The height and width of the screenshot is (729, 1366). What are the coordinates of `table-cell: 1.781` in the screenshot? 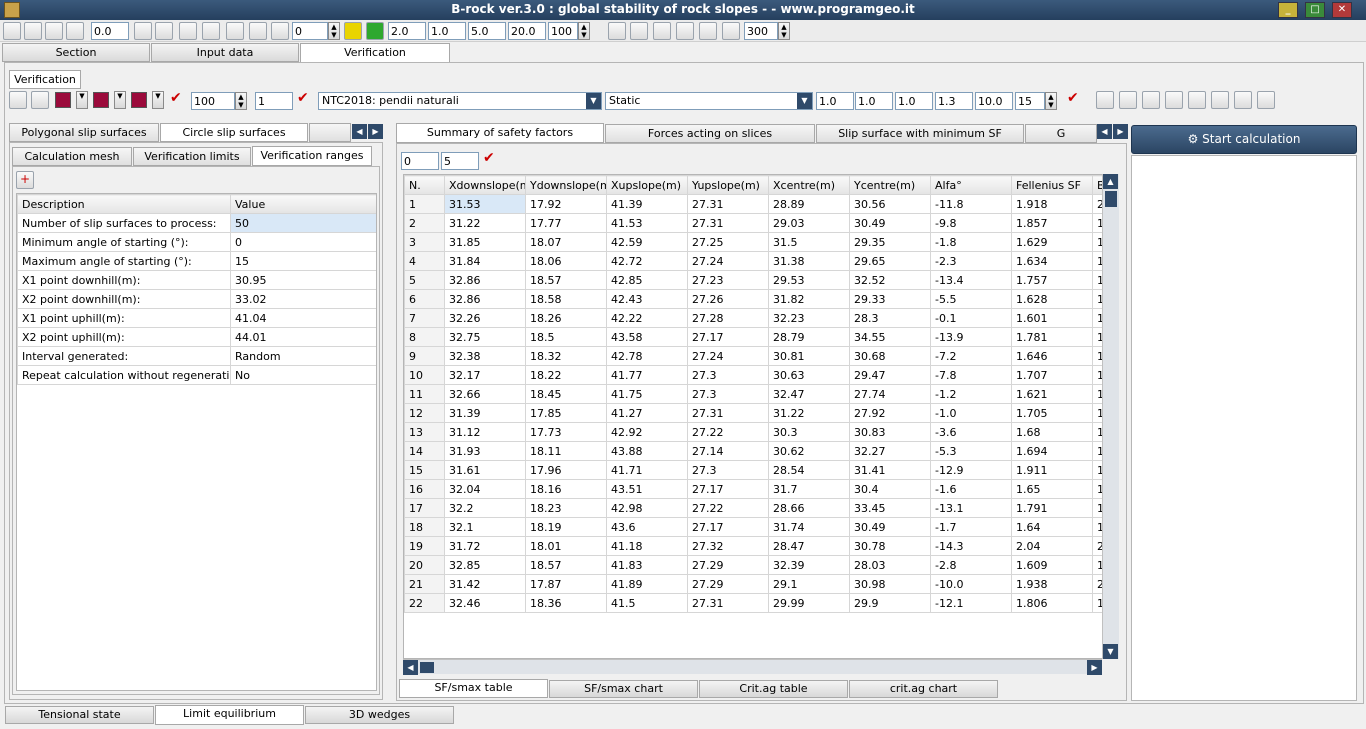 It's located at (1052, 337).